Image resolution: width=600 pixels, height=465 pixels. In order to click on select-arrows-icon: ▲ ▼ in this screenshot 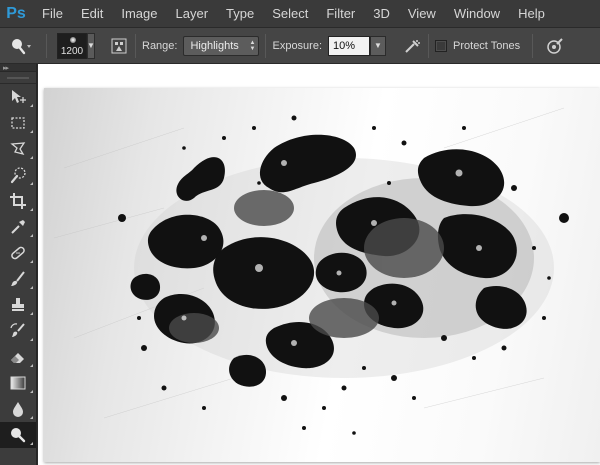, I will do `click(252, 45)`.